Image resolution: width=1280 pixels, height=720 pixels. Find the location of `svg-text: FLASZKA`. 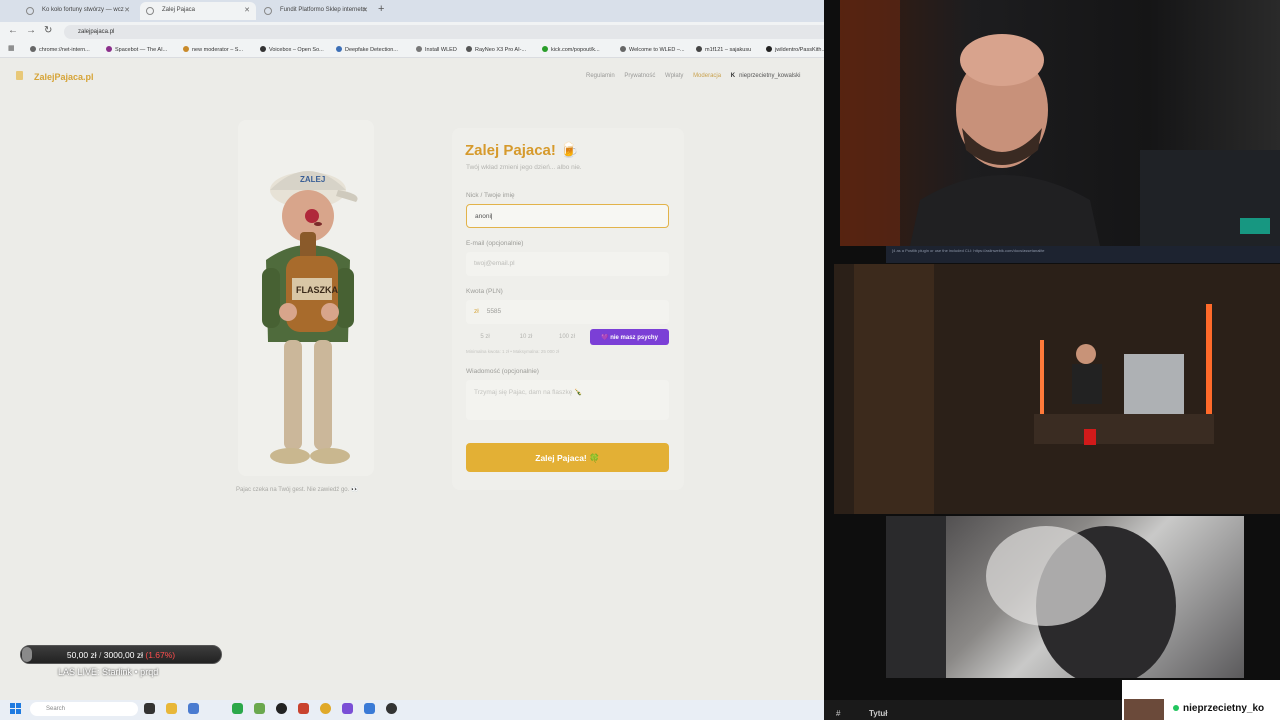

svg-text: FLASZKA is located at coordinates (317, 290).